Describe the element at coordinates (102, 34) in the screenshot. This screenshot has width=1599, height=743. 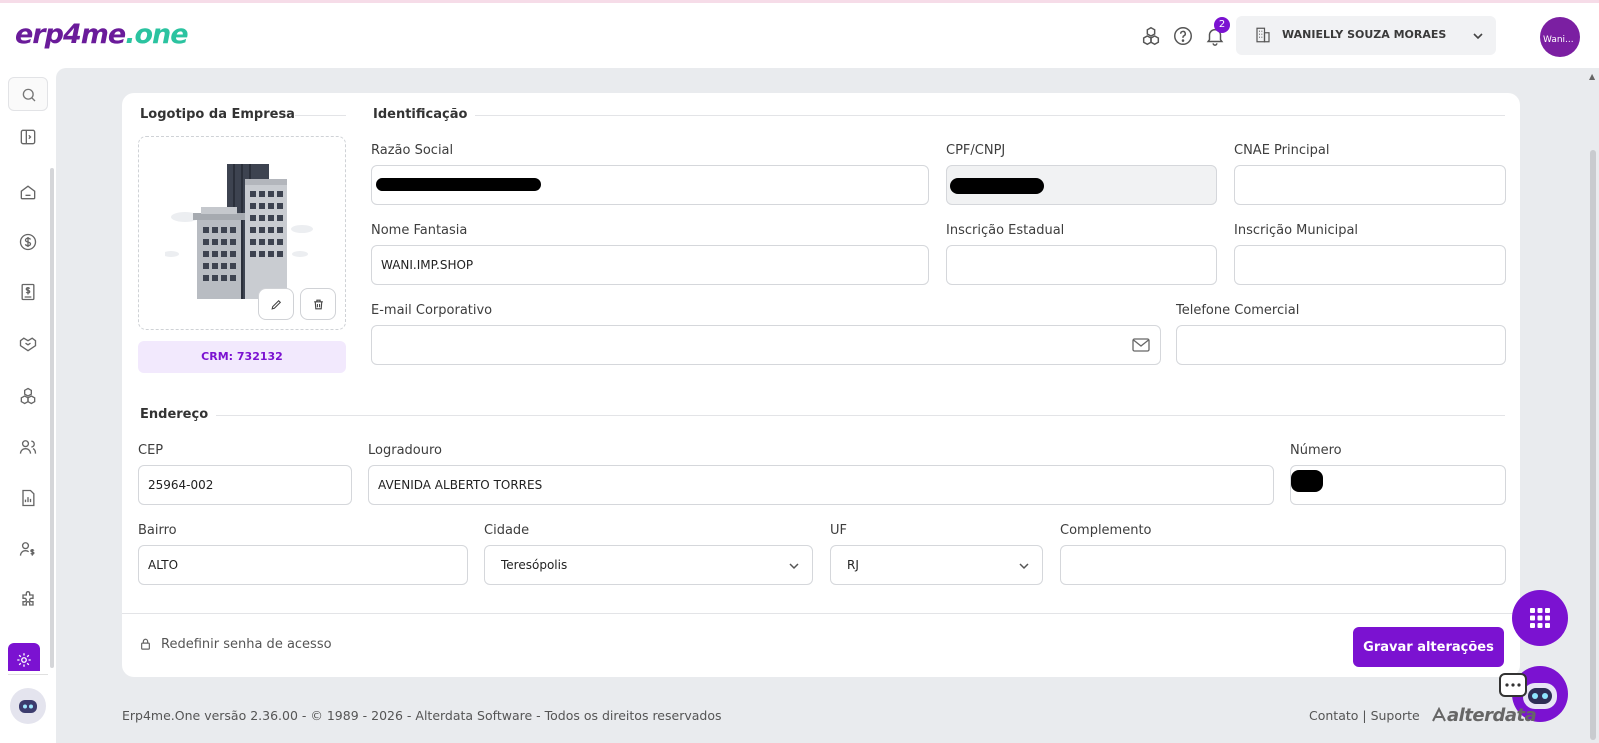
I see `app-logo: erp4me.one` at that location.